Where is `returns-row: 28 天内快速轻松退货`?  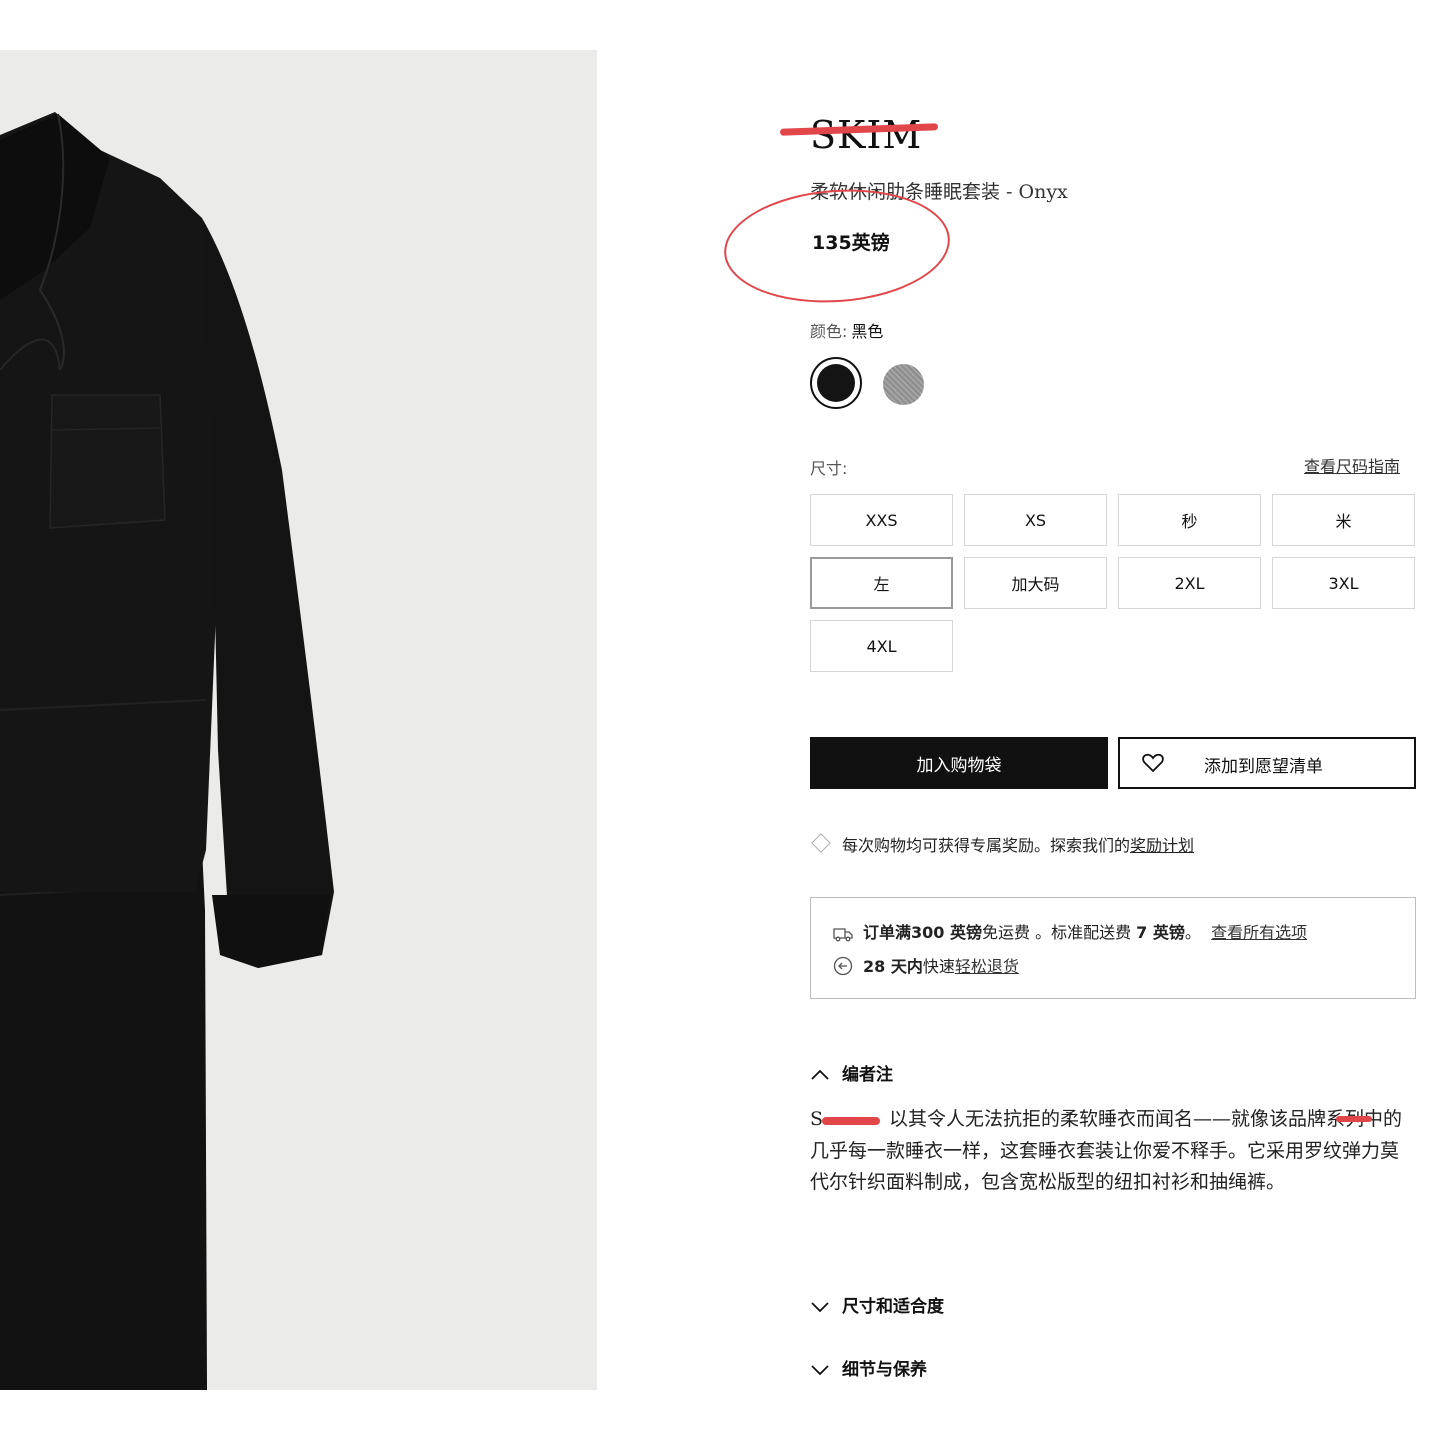
returns-row: 28 天内快速轻松退货 is located at coordinates (926, 965).